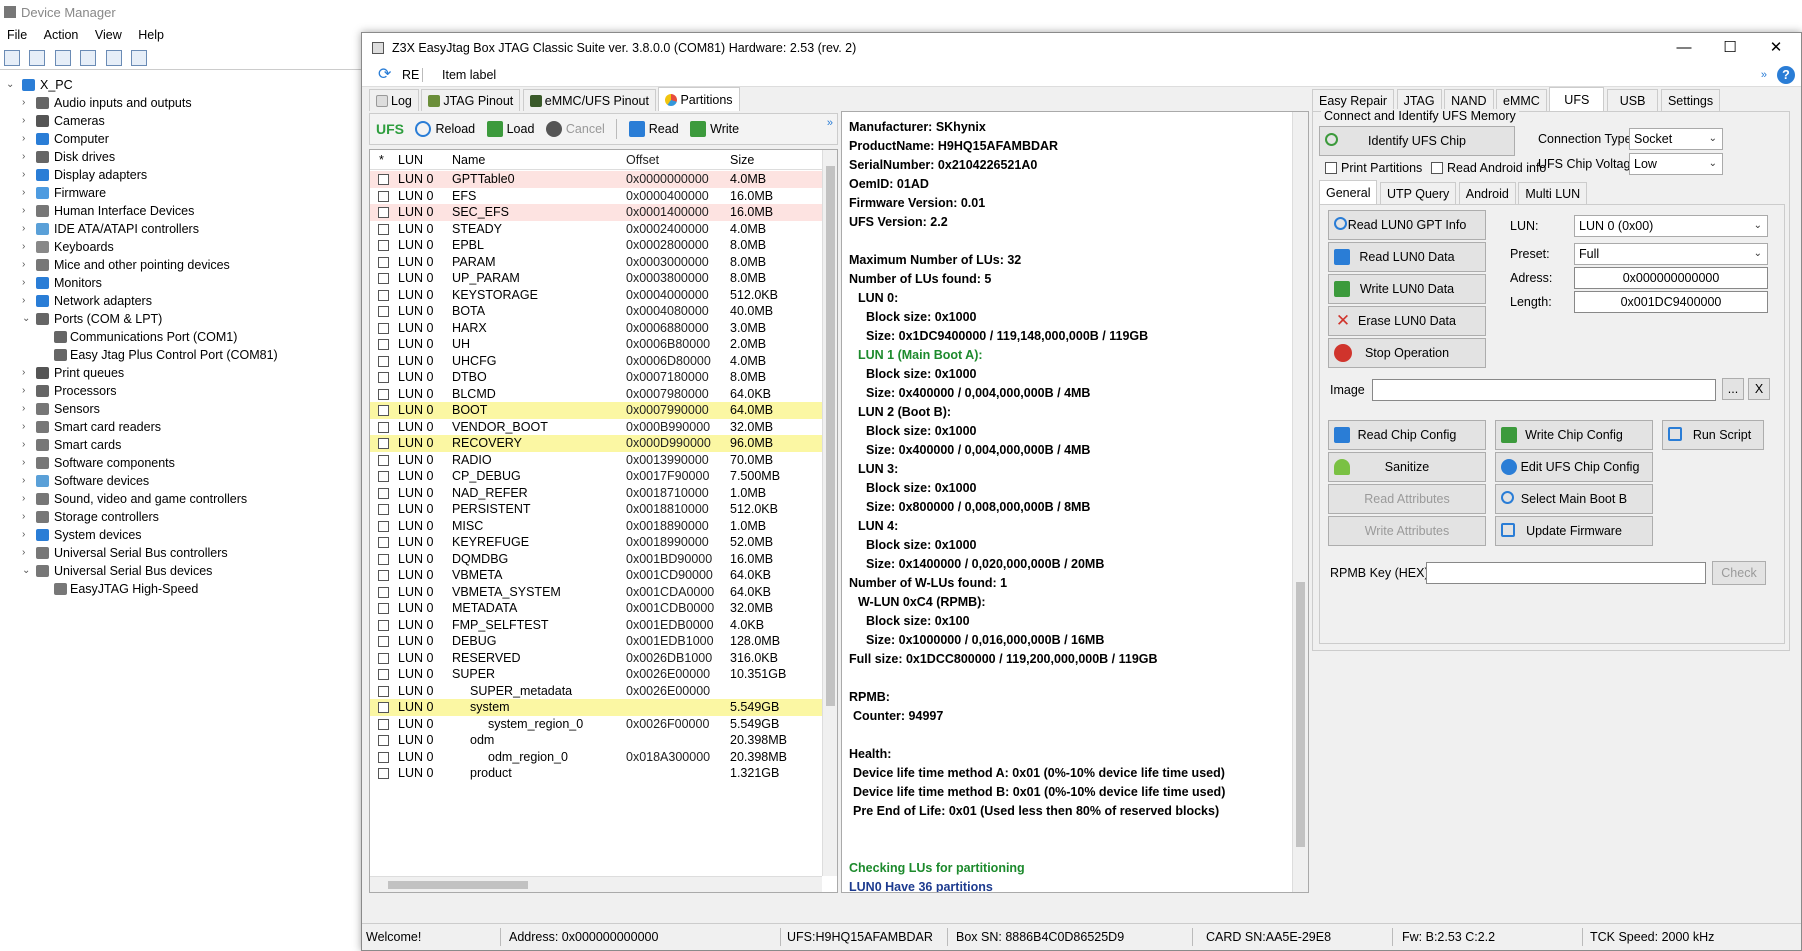 This screenshot has width=1802, height=951. I want to click on forward-icon, so click(37, 58).